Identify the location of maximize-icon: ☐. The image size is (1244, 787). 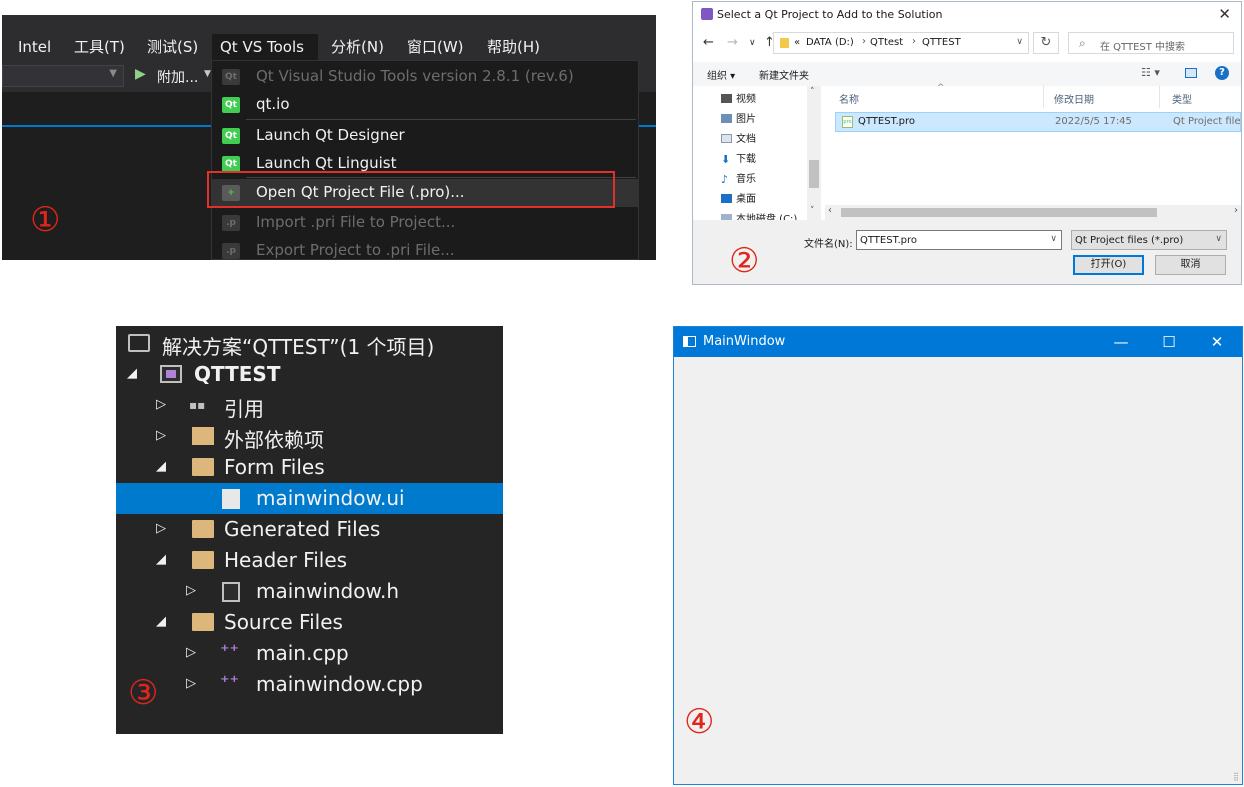
(1169, 342).